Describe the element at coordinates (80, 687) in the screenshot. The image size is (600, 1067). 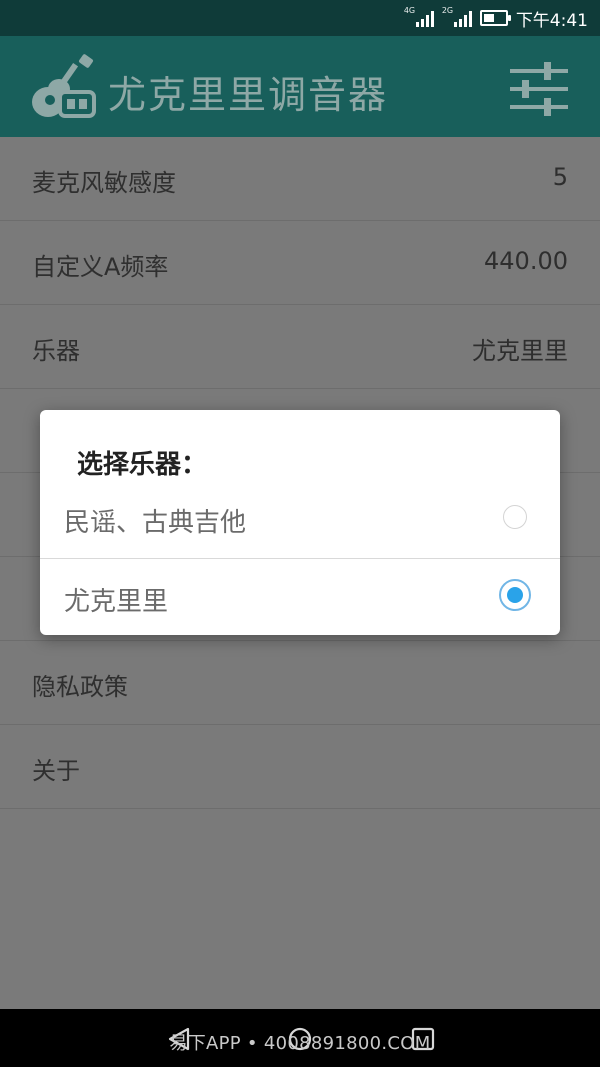
I see `setting-label: 隐私政策` at that location.